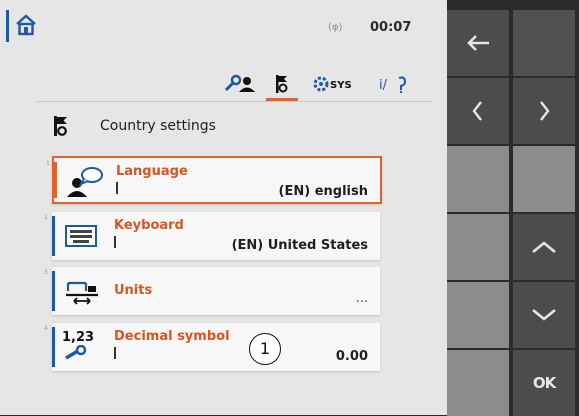 The height and width of the screenshot is (416, 579). I want to click on item-label: Keyboard, so click(149, 225).